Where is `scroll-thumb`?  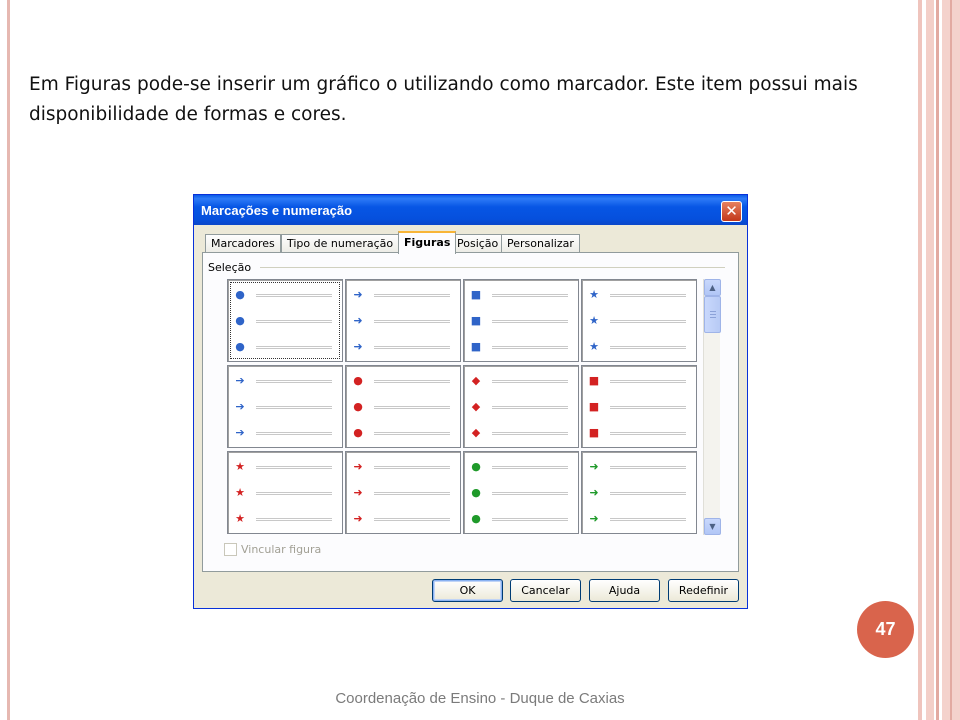
scroll-thumb is located at coordinates (712, 314).